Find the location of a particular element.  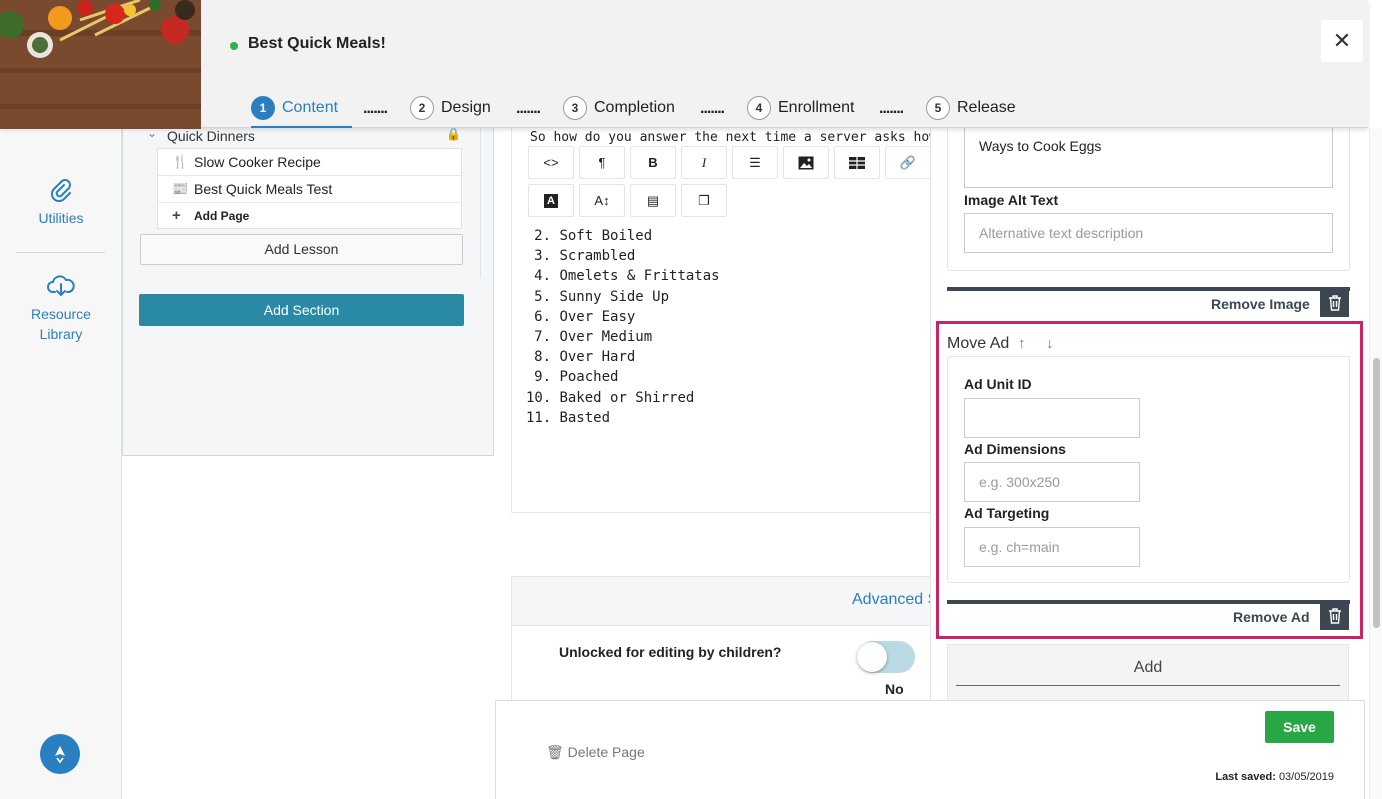

paperclip-icon is located at coordinates (60, 191).